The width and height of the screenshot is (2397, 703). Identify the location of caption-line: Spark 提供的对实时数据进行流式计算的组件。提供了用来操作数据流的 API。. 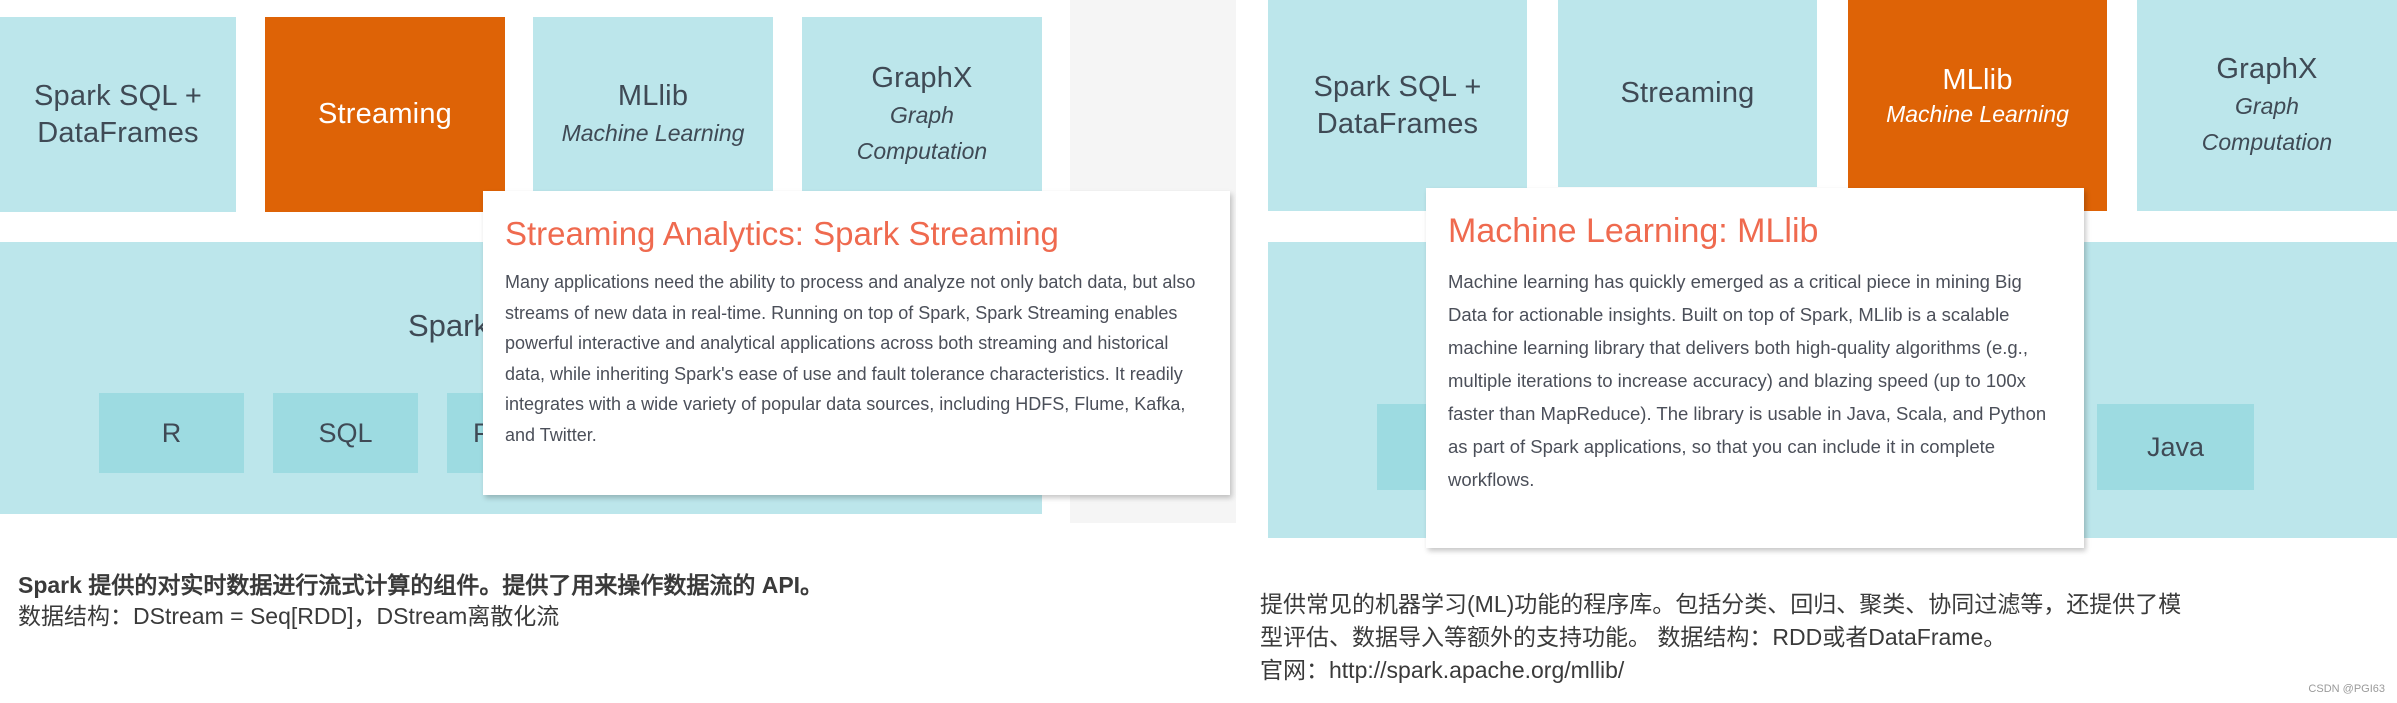
(421, 585).